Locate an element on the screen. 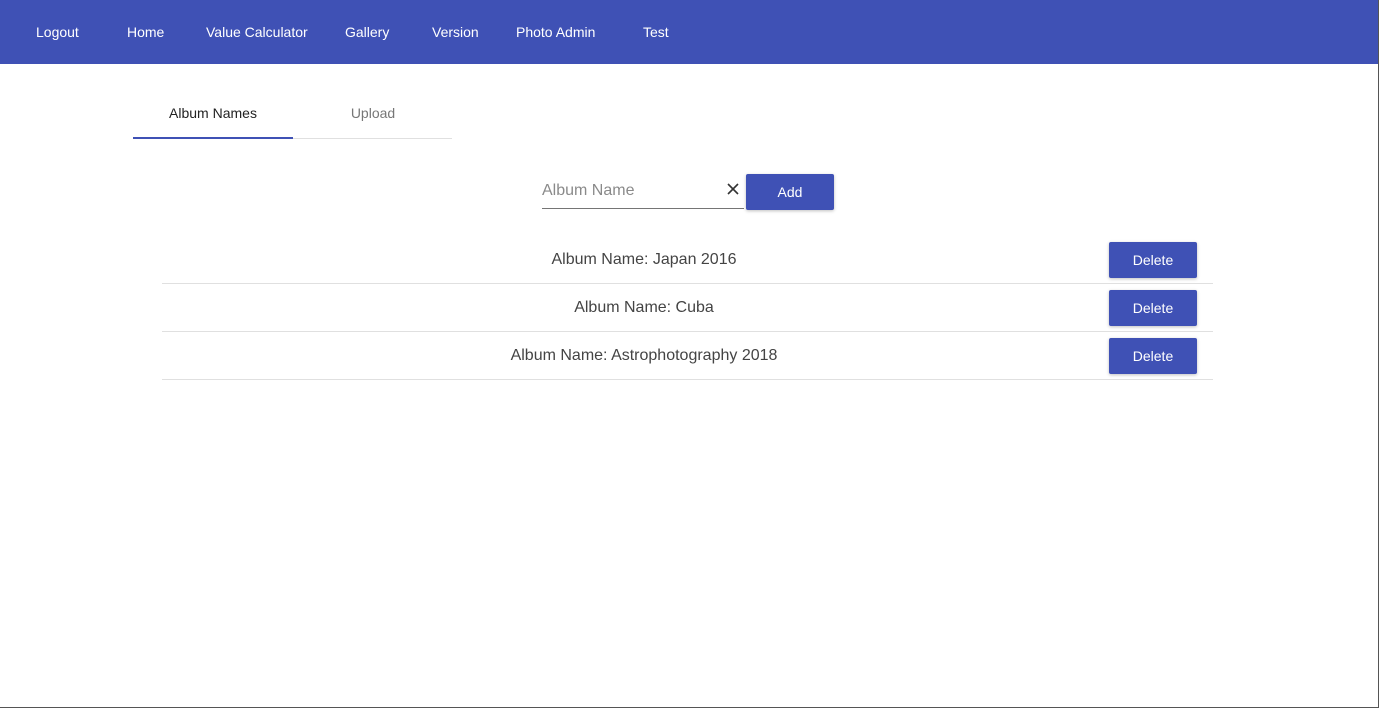  nav-photo-admin: Photo Admin is located at coordinates (555, 32).